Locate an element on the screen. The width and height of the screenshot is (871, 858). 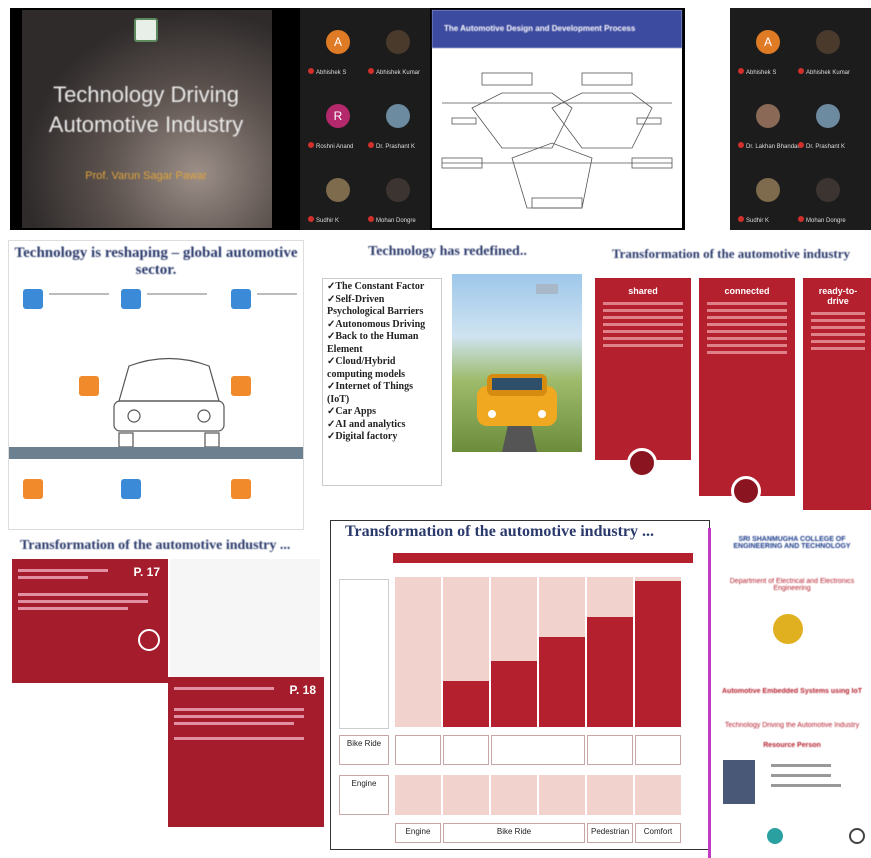
participant-name: Sudhir K is located at coordinates (339, 221).